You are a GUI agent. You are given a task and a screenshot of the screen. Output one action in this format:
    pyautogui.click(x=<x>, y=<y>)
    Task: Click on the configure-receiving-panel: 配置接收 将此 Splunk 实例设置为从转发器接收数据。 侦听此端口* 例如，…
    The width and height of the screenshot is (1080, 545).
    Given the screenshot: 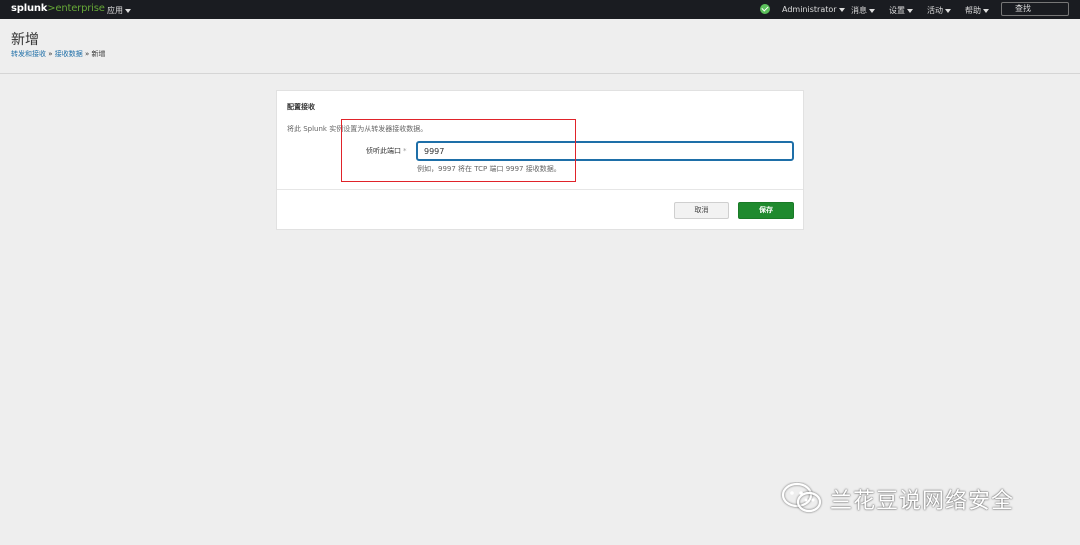 What is the action you would take?
    pyautogui.click(x=540, y=160)
    